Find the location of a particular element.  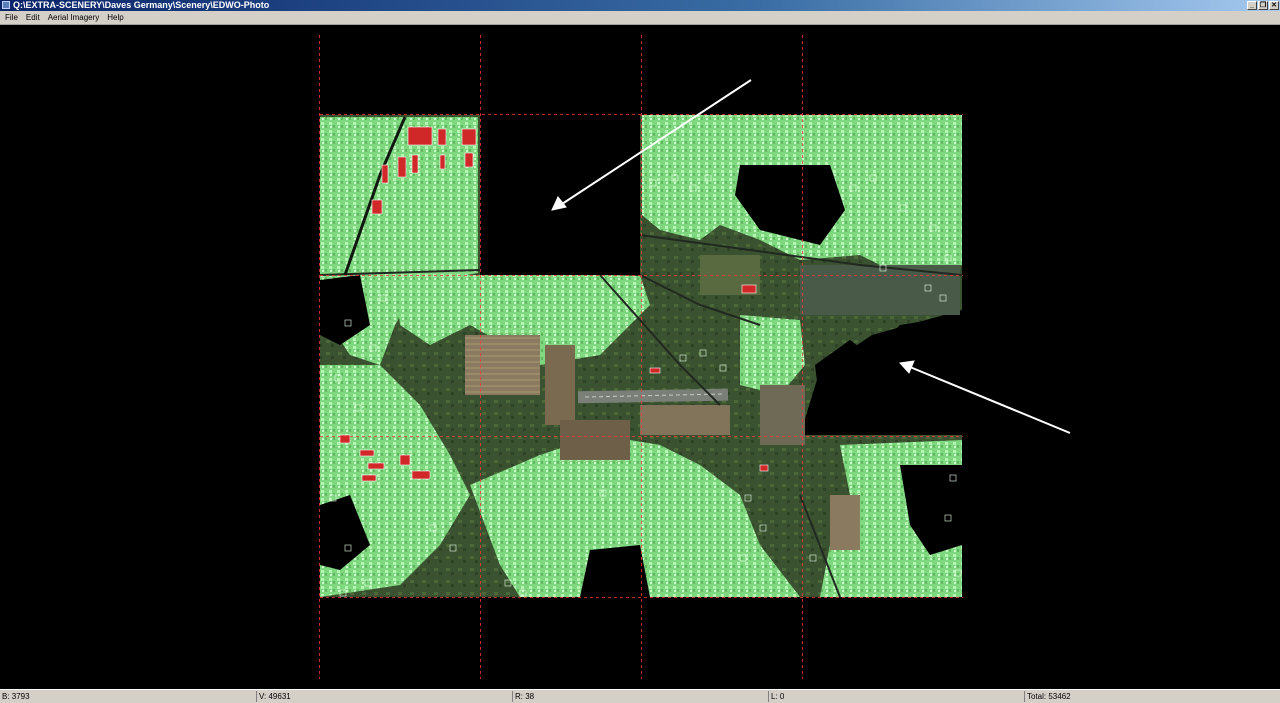

status-r: R: 38 is located at coordinates (640, 696).